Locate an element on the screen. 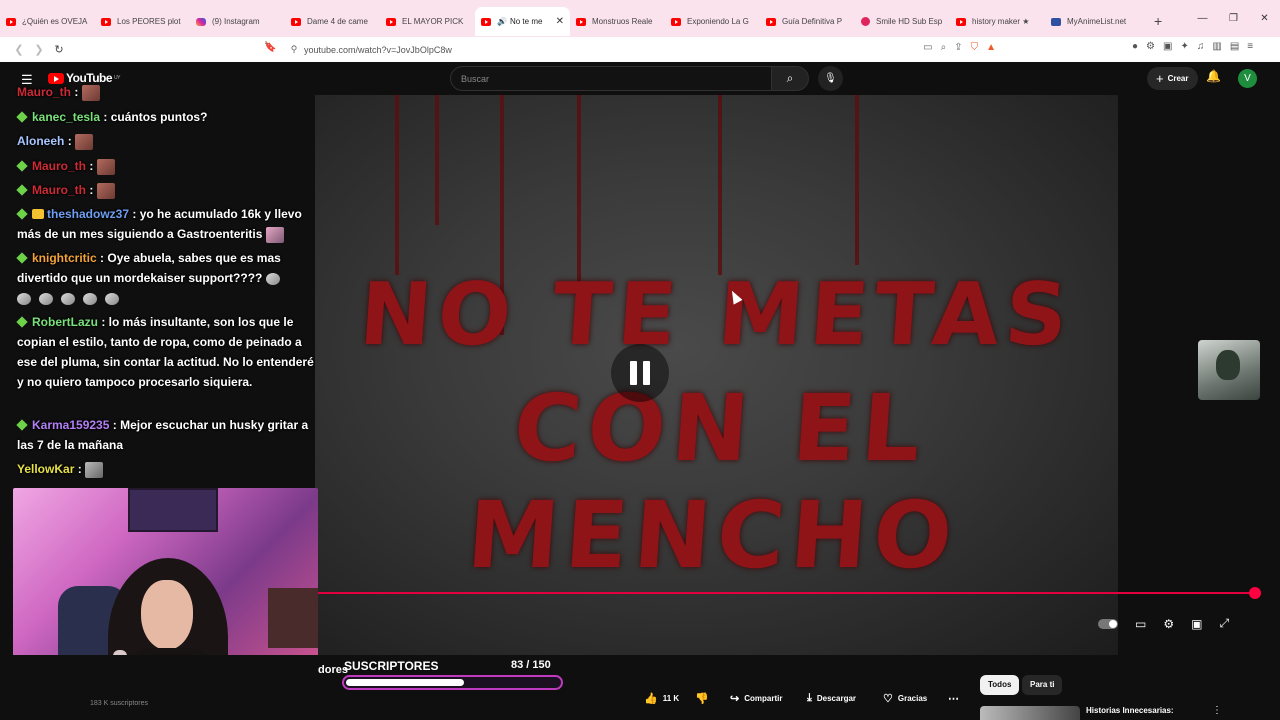 The image size is (1280, 720). close-window-icon: ✕ is located at coordinates (1264, 18).